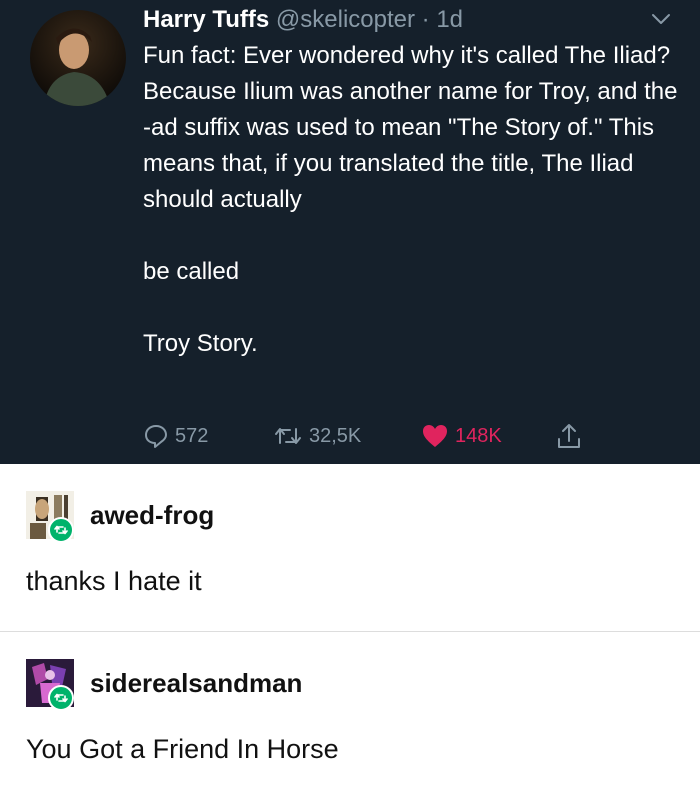 Image resolution: width=700 pixels, height=799 pixels. What do you see at coordinates (478, 435) in the screenshot?
I see `like-count: 148K` at bounding box center [478, 435].